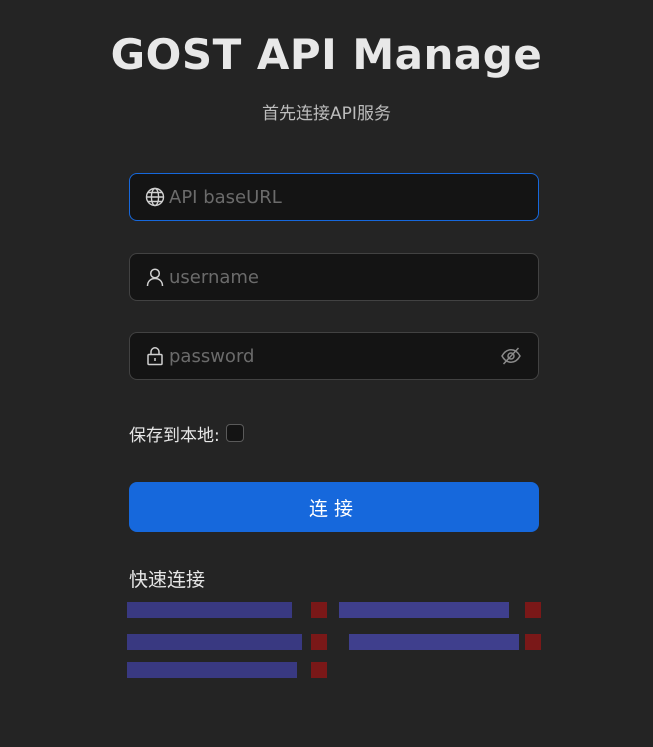  I want to click on baseurl-input, so click(353, 197).